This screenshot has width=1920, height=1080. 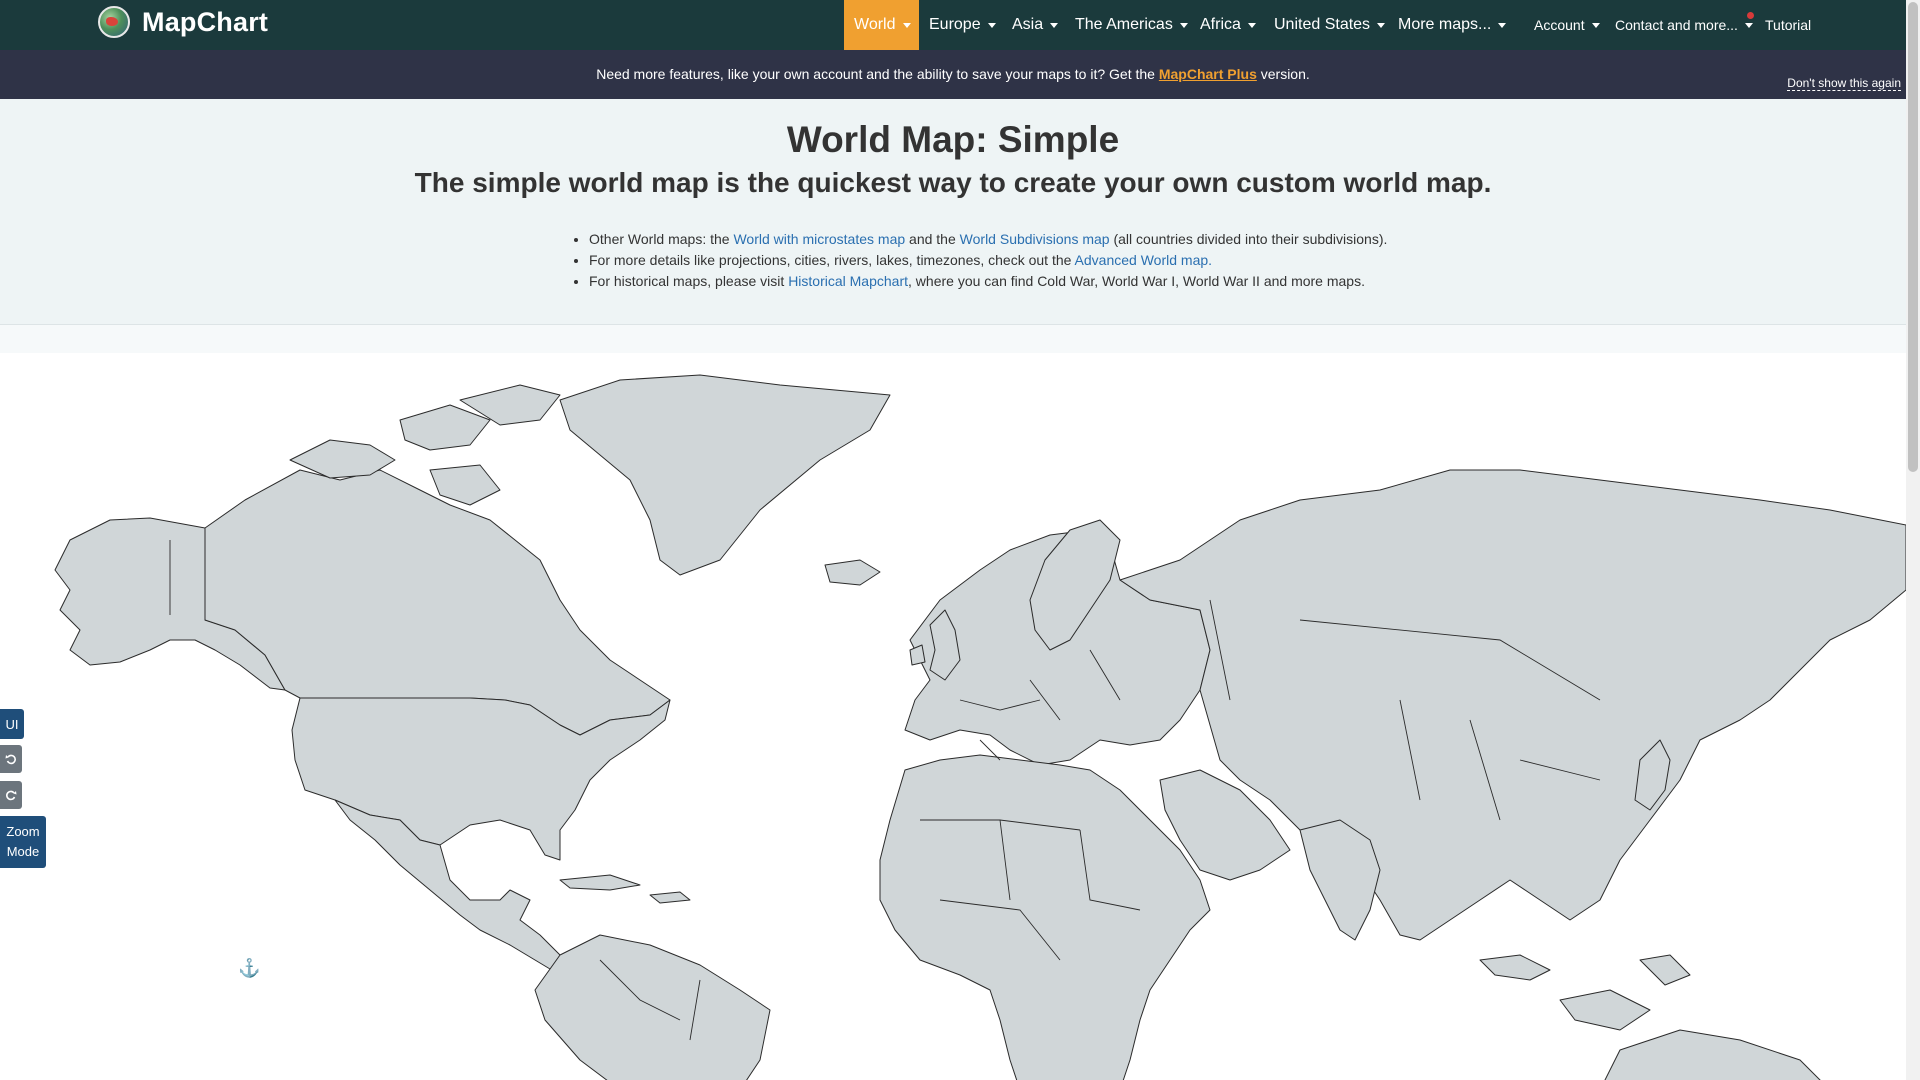 I want to click on list-item-text: Other World maps: the, so click(x=659, y=239).